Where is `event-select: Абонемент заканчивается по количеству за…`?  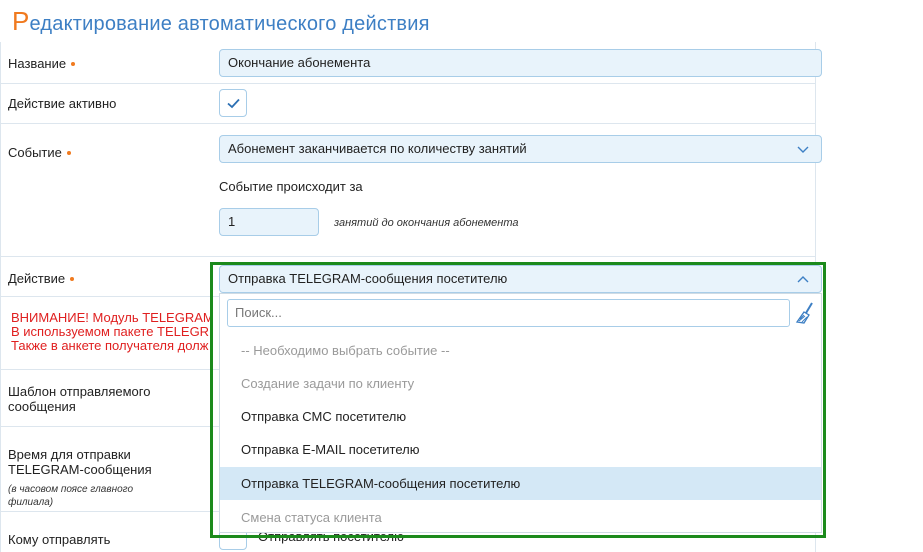 event-select: Абонемент заканчивается по количеству за… is located at coordinates (520, 149).